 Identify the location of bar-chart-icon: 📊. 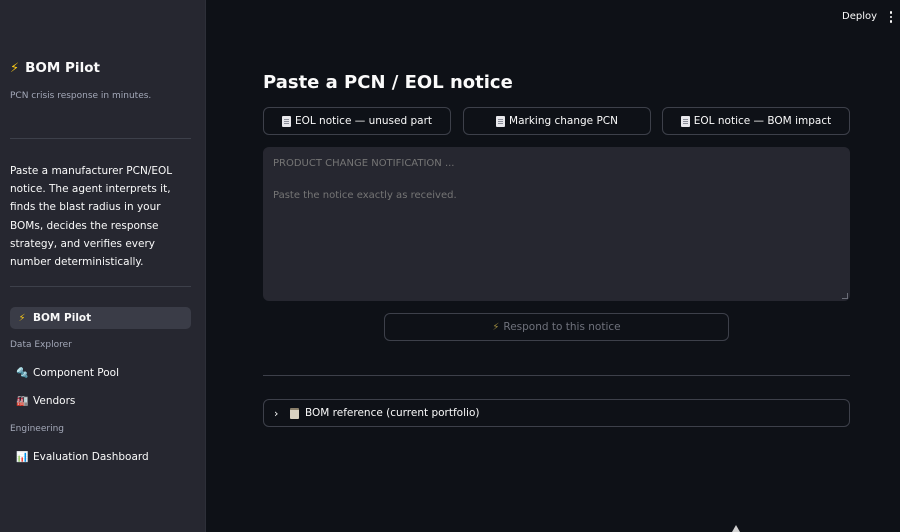
(22, 457).